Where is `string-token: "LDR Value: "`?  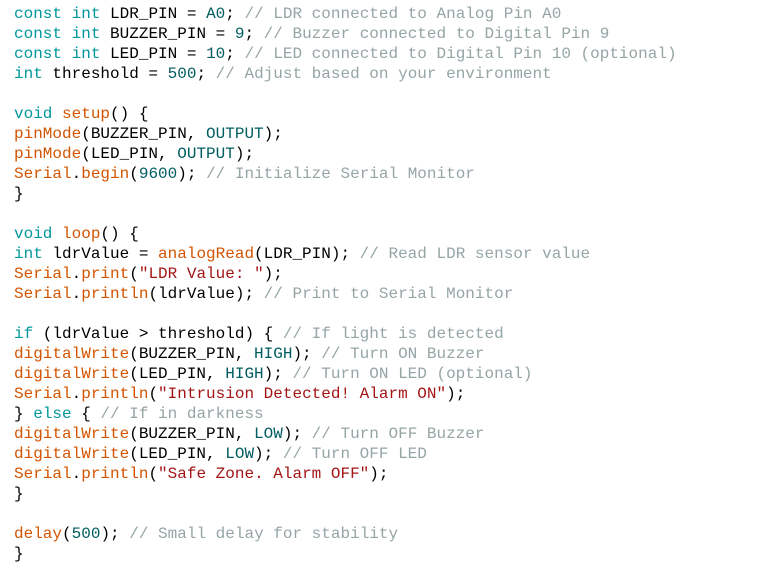
string-token: "LDR Value: " is located at coordinates (201, 274).